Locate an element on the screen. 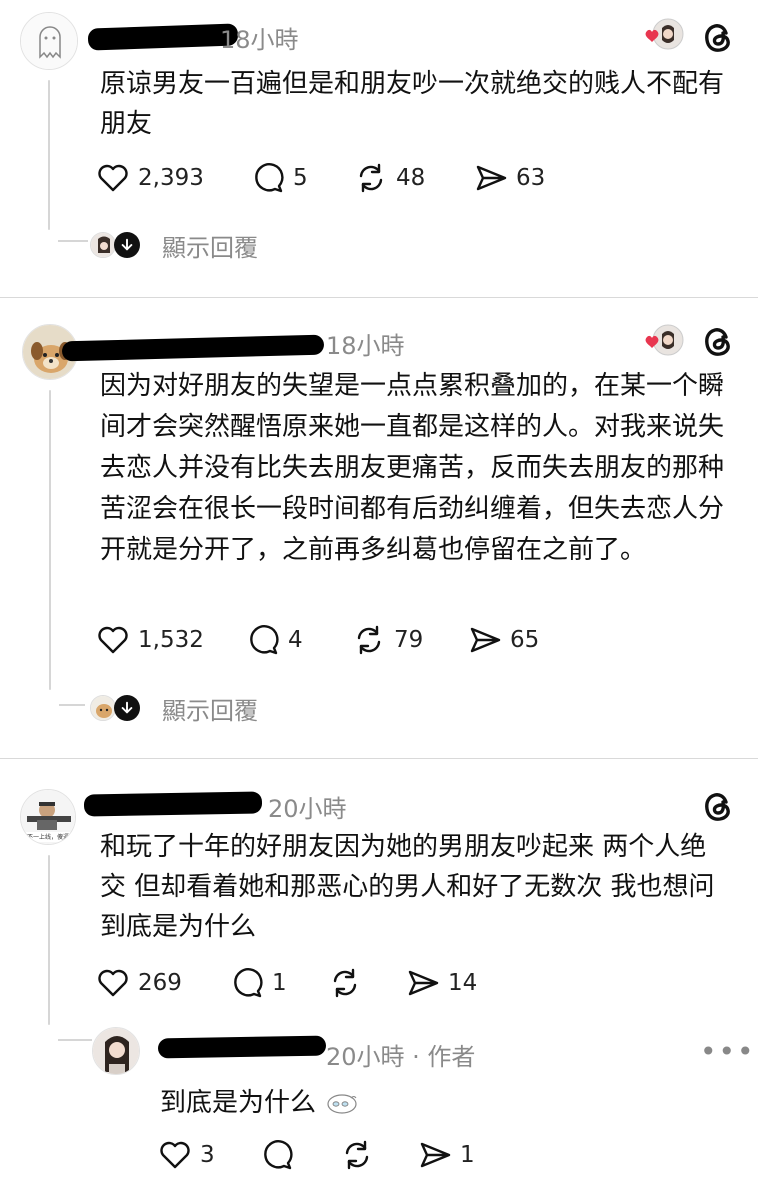  share-count: 1 is located at coordinates (467, 1155).